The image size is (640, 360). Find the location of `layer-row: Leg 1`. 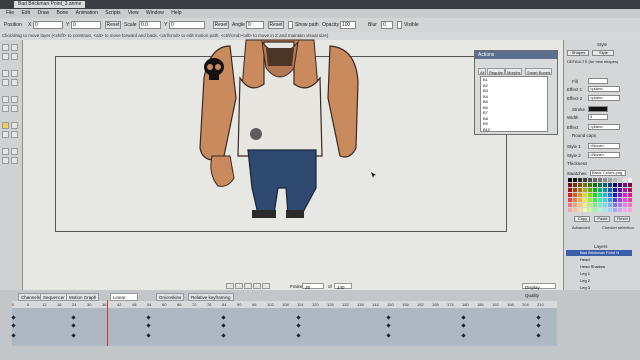

layer-row: Leg 1 is located at coordinates (599, 274).